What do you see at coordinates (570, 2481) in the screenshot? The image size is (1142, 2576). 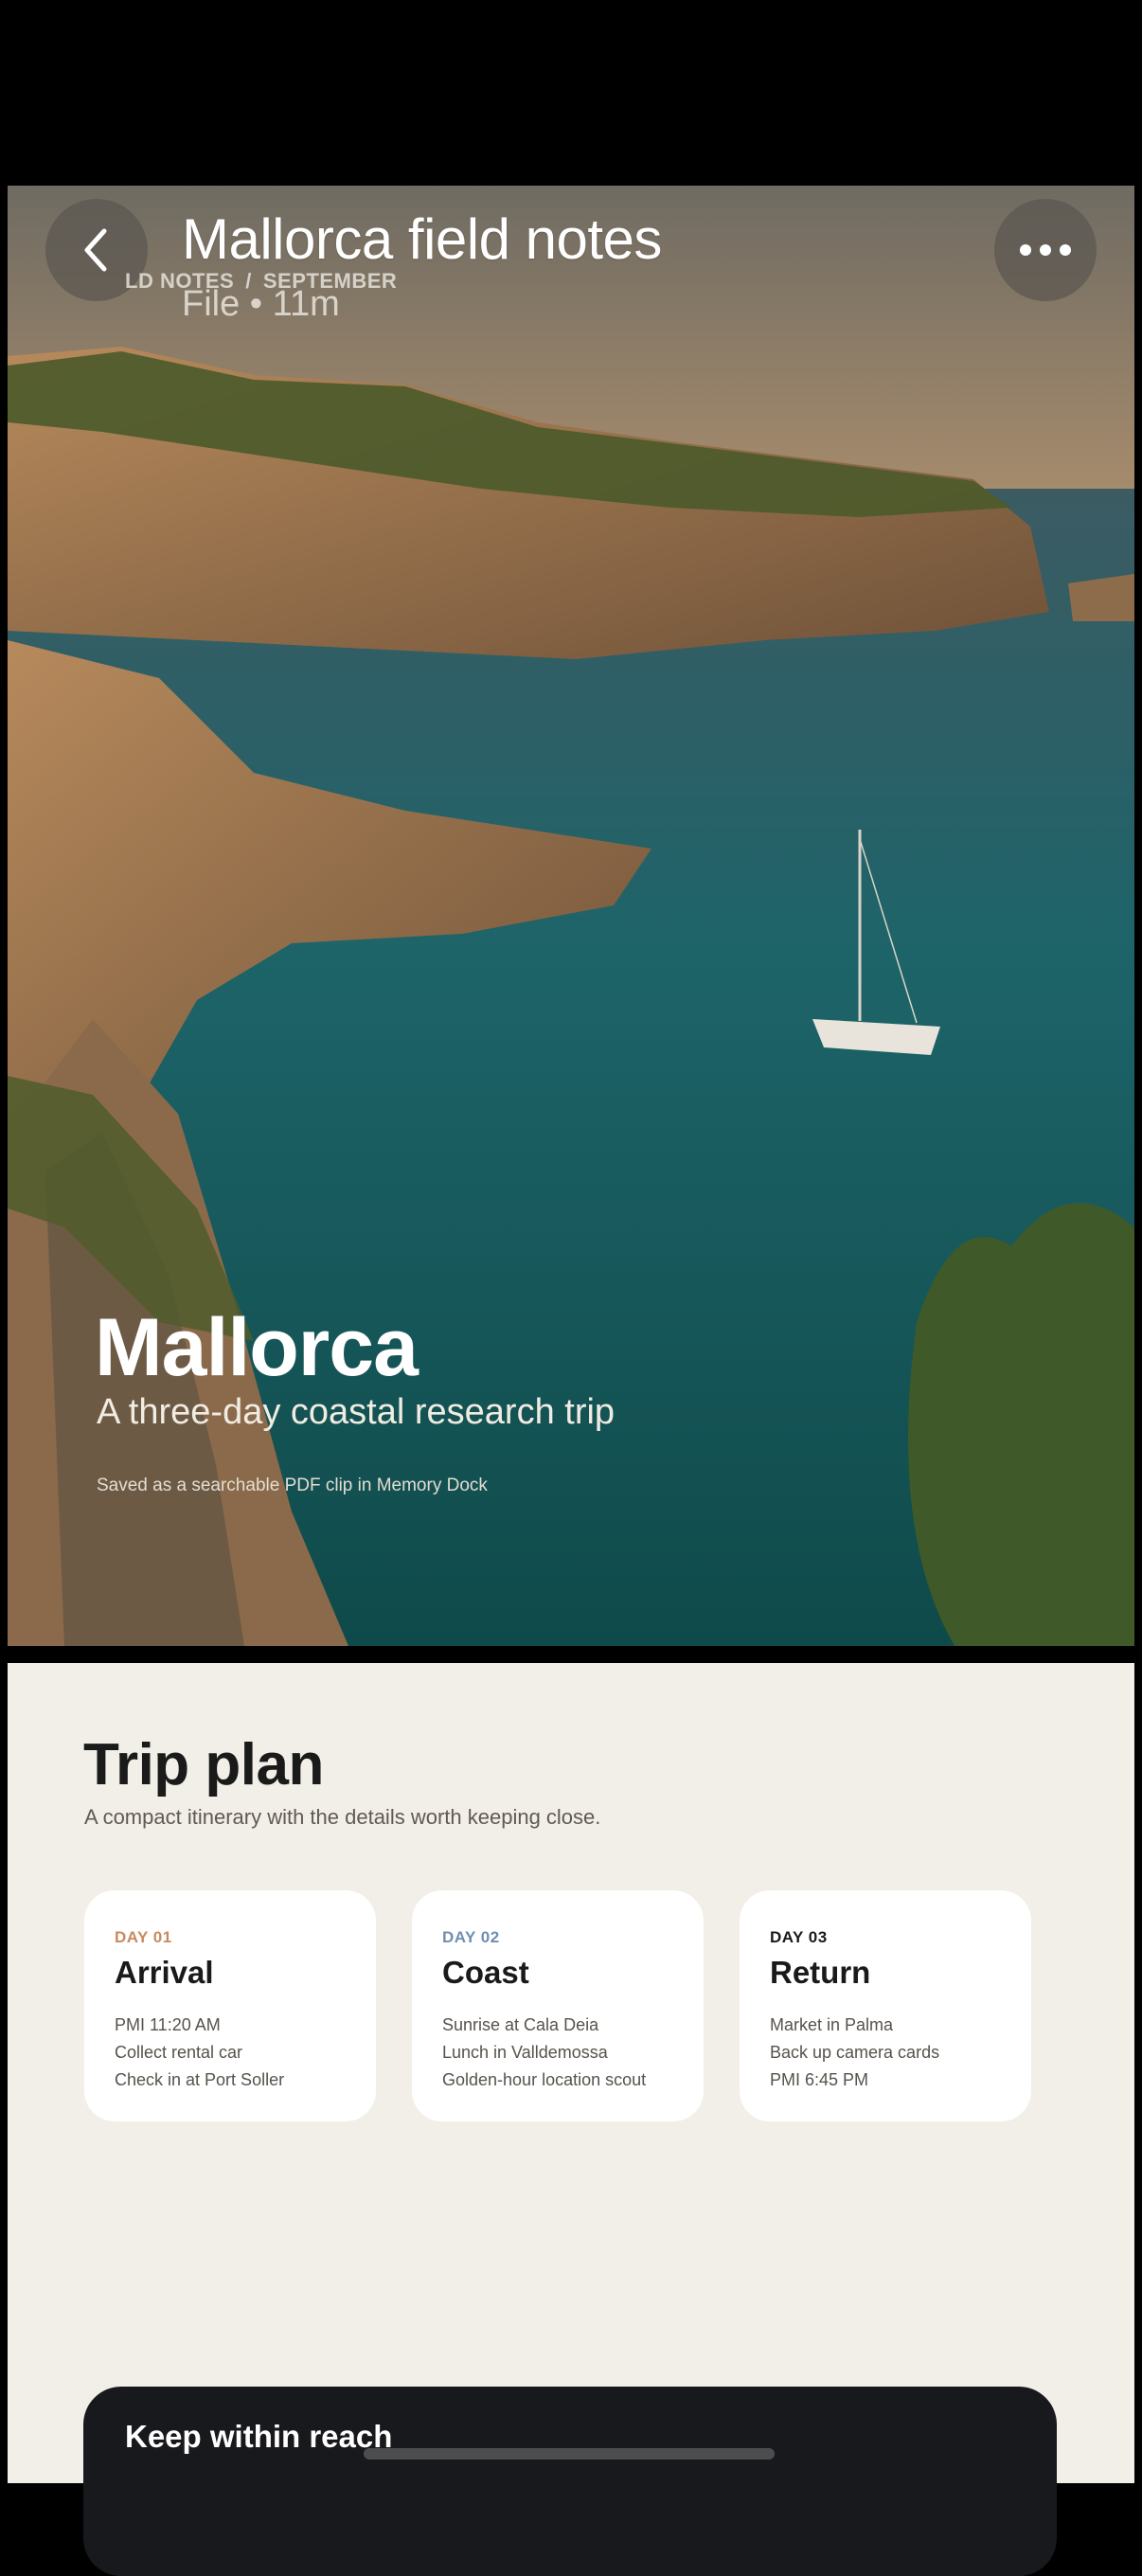 I see `keep-within-reach-card: Keep within reach` at bounding box center [570, 2481].